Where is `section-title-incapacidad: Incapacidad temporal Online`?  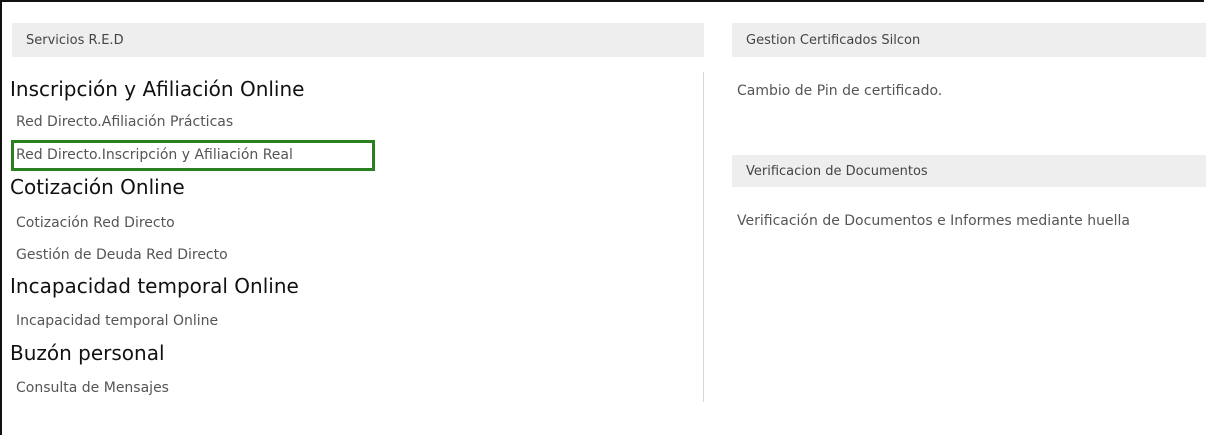 section-title-incapacidad: Incapacidad temporal Online is located at coordinates (154, 286).